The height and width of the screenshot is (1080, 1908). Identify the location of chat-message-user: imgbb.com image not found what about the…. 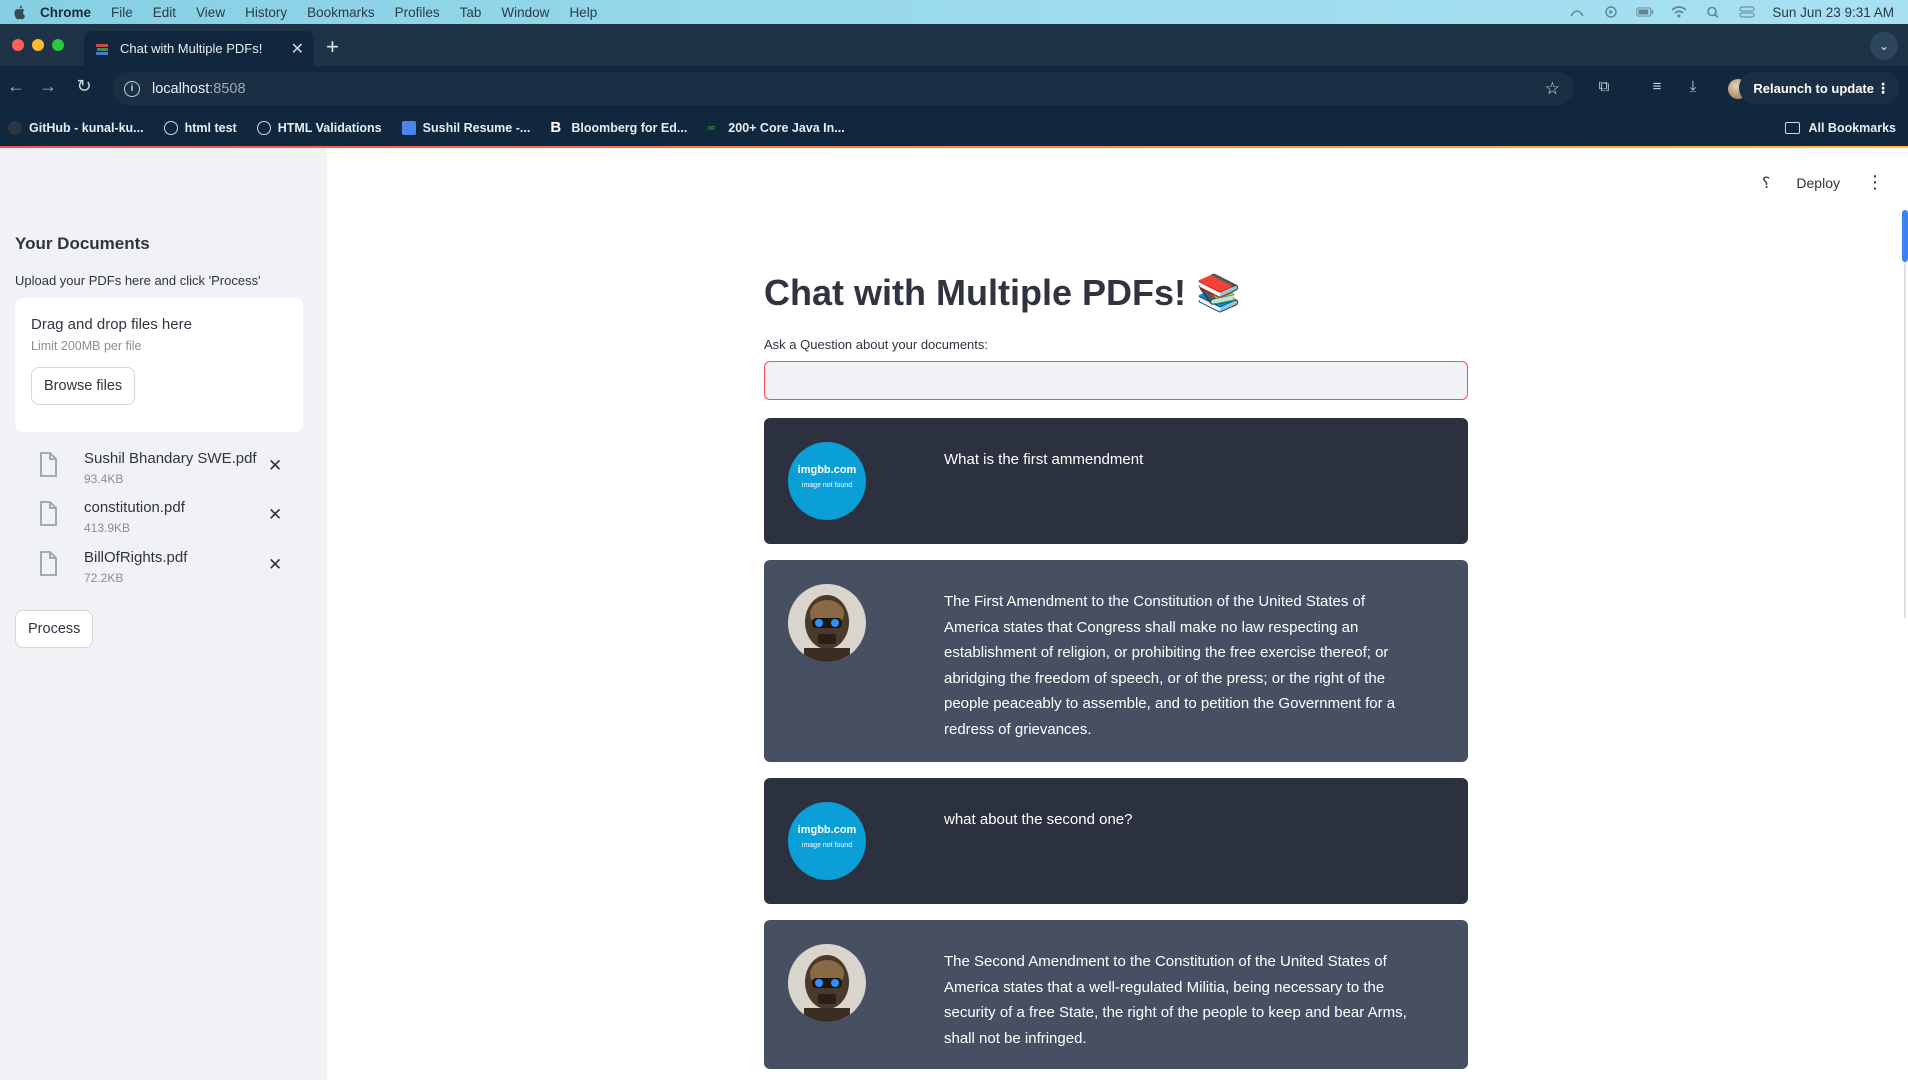
(1116, 841).